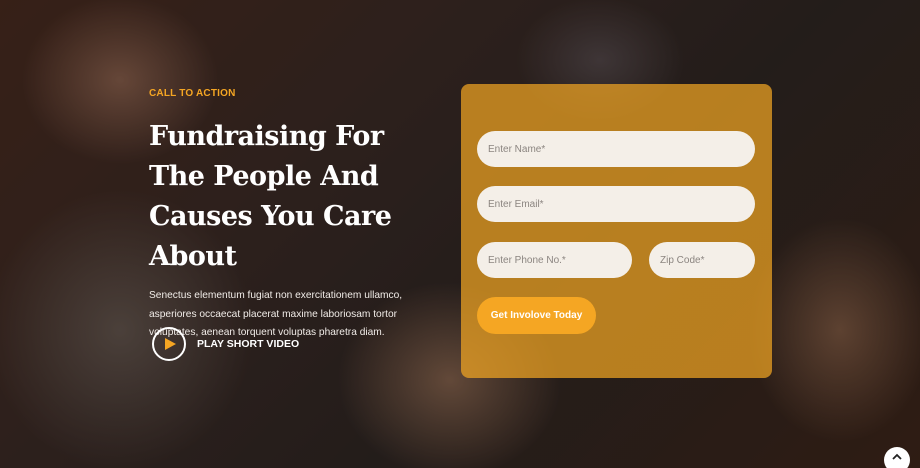 The height and width of the screenshot is (468, 920). What do you see at coordinates (616, 204) in the screenshot?
I see `email-input` at bounding box center [616, 204].